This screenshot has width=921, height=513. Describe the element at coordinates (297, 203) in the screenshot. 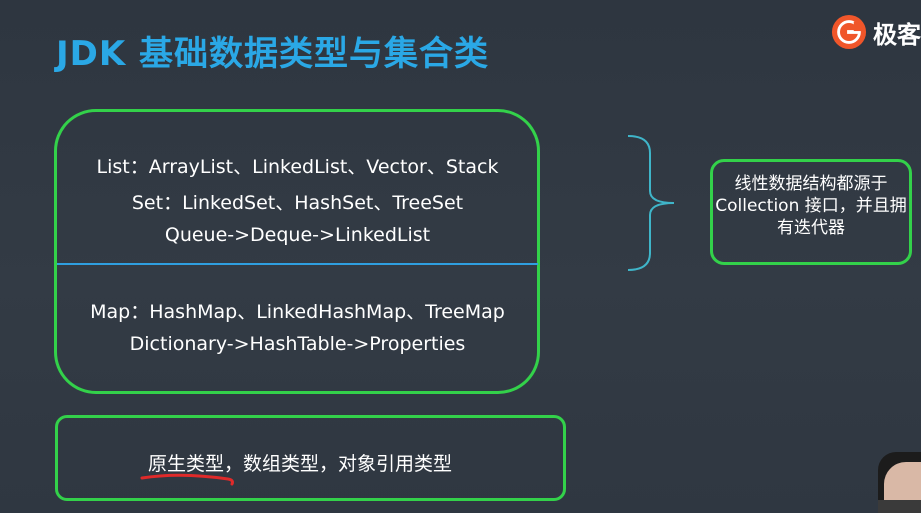

I see `set-types-line: Set：LinkedSet、HashSet、TreeSet` at that location.